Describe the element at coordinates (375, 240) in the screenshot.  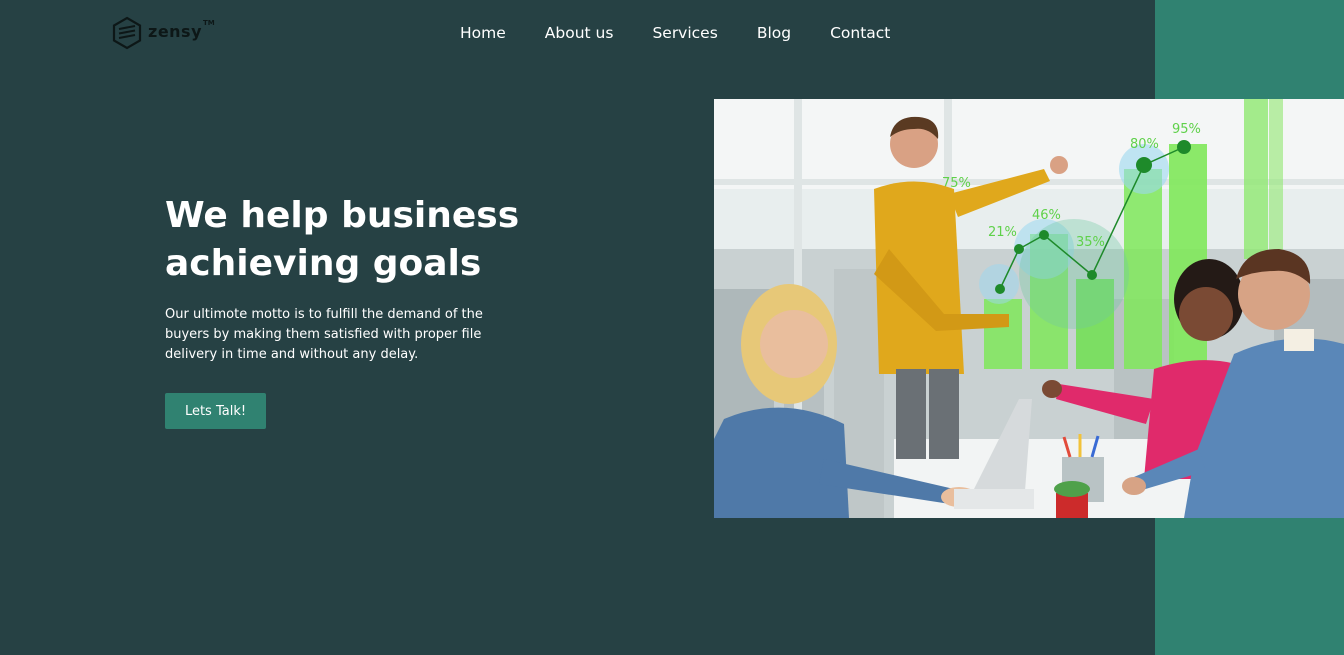
I see `hero-title: We help business achieving goals` at that location.